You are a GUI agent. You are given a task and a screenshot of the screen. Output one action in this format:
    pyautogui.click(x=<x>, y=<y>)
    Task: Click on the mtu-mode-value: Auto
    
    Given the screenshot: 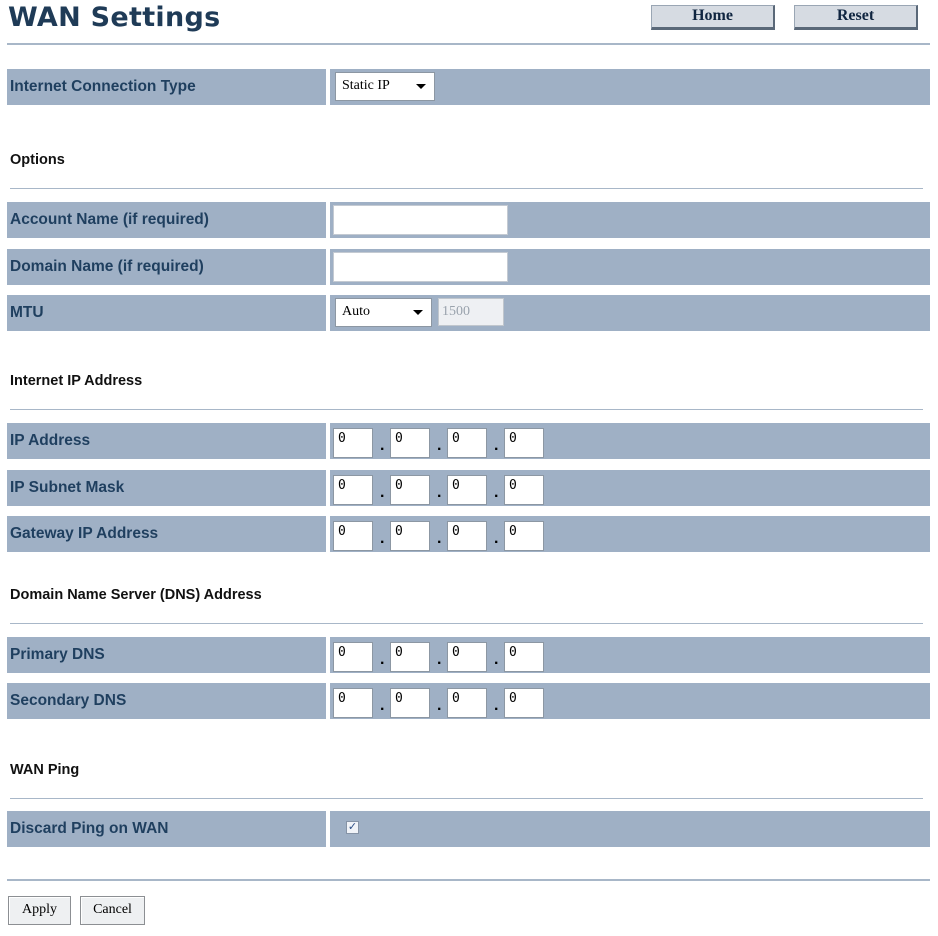 What is the action you would take?
    pyautogui.click(x=356, y=311)
    